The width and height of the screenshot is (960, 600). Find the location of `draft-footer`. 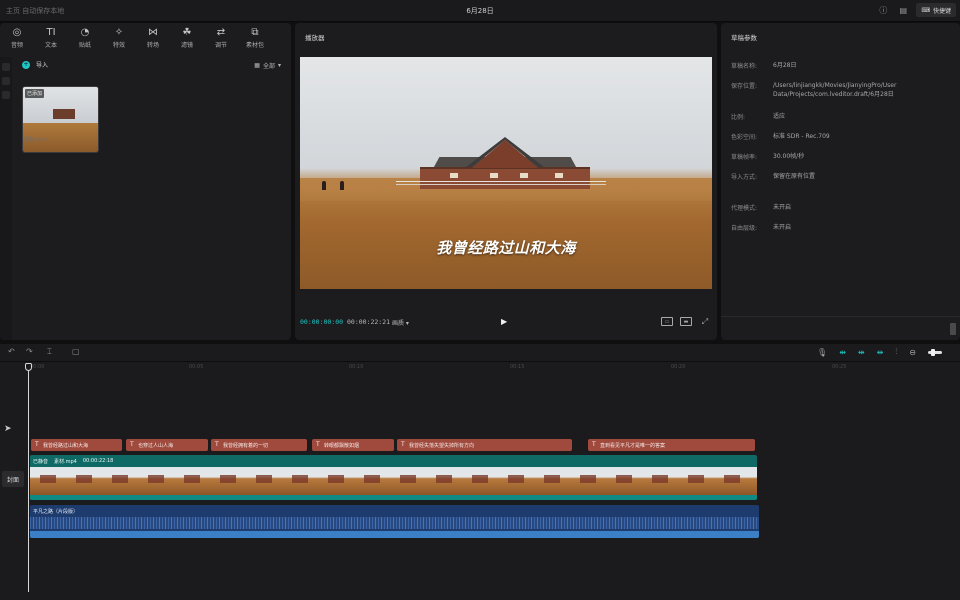

draft-footer is located at coordinates (840, 328).